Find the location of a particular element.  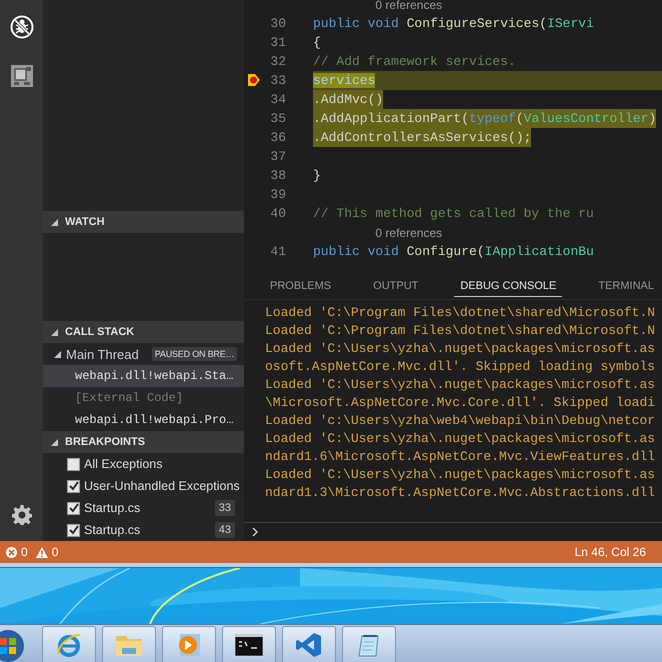

console-line: Loaded 'c:\Users\yzha\web4\webapi\bin\Debug\netcor is located at coordinates (460, 421).